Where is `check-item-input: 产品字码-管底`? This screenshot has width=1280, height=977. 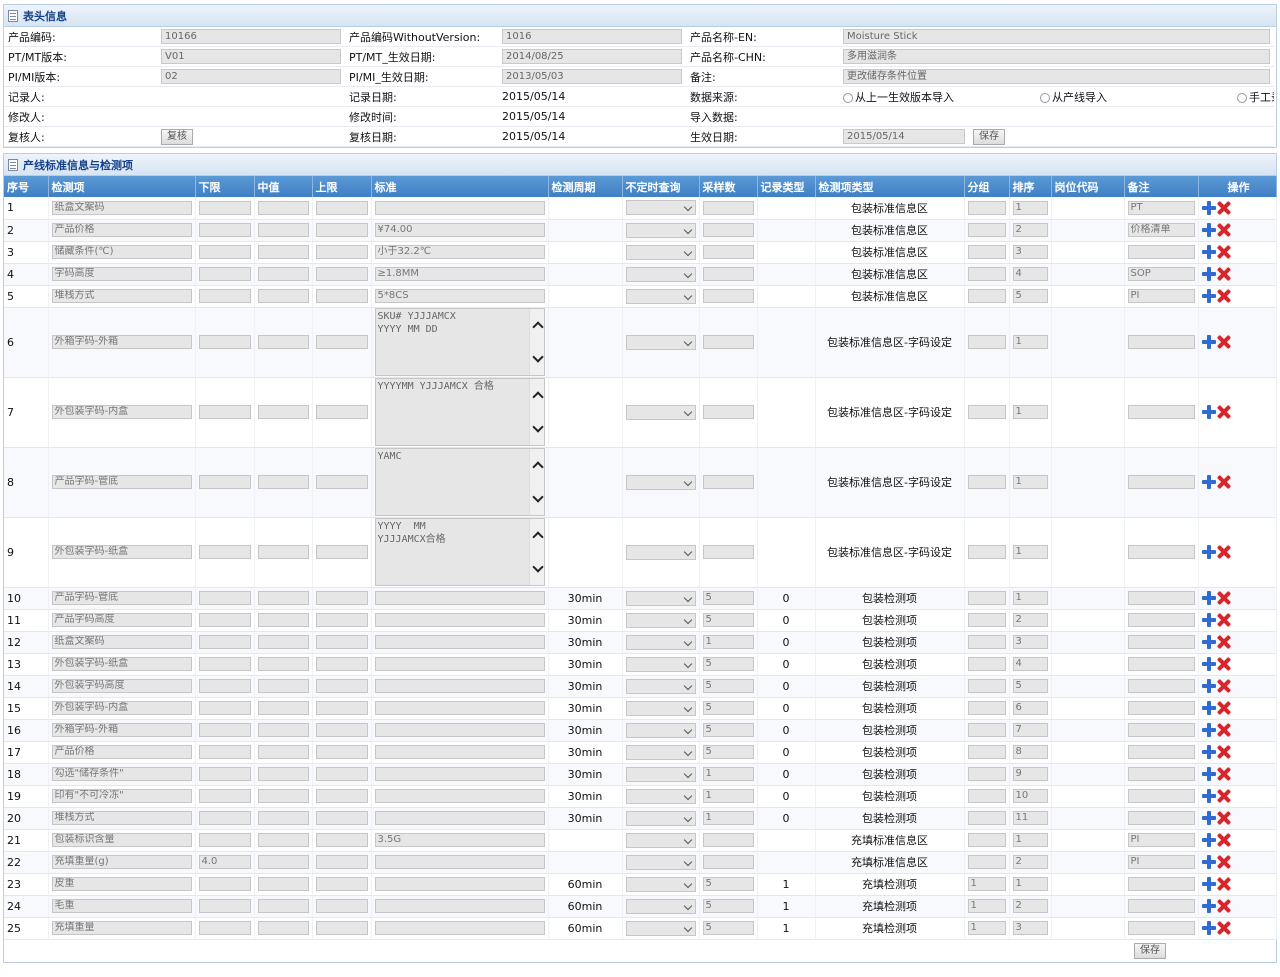
check-item-input: 产品字码-管底 is located at coordinates (121, 598).